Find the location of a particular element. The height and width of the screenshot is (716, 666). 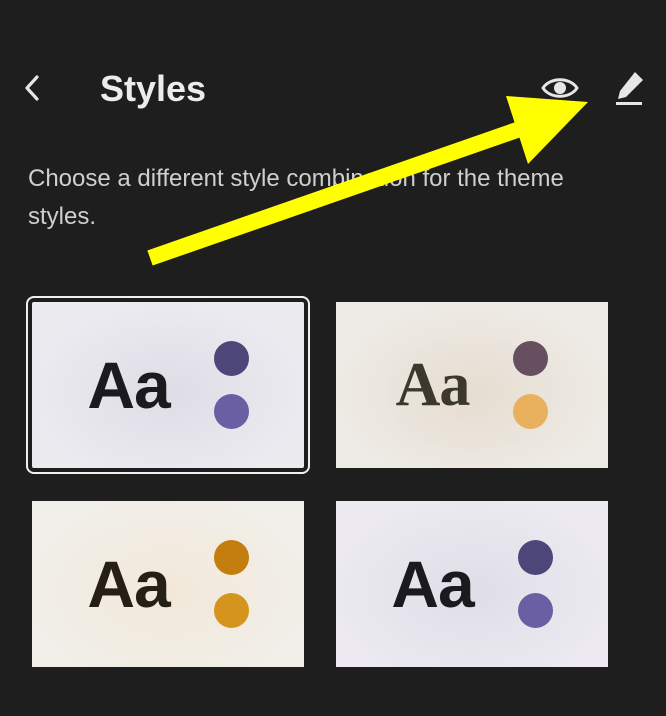

back-button is located at coordinates (32, 88).